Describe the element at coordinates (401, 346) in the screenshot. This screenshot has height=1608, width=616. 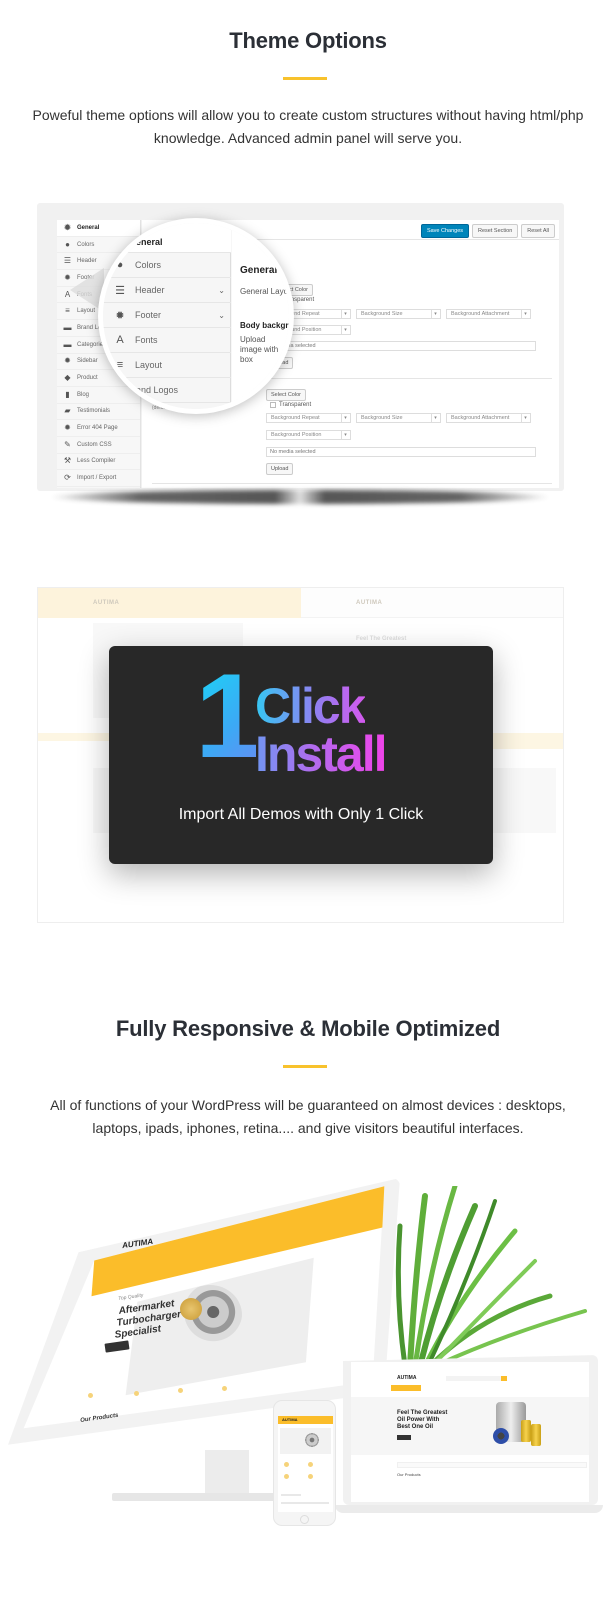
I see `media-field: No media selected` at that location.